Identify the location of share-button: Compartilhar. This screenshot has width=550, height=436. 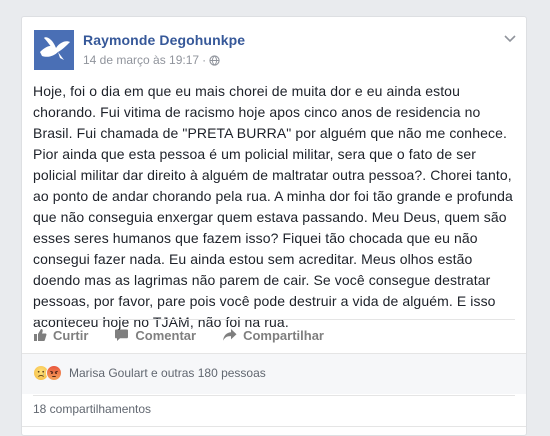
(273, 335).